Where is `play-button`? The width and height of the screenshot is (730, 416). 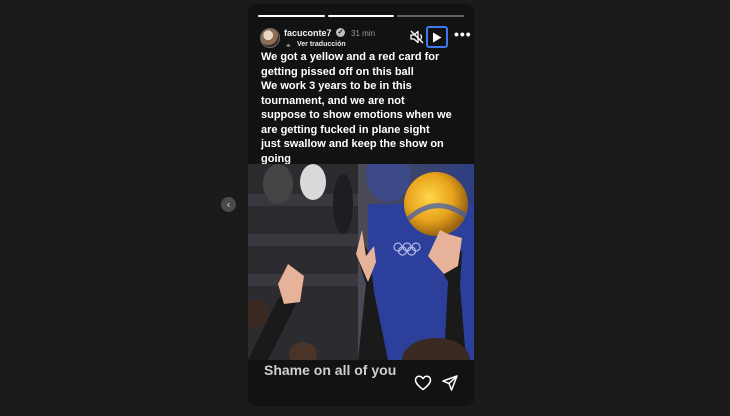 play-button is located at coordinates (437, 37).